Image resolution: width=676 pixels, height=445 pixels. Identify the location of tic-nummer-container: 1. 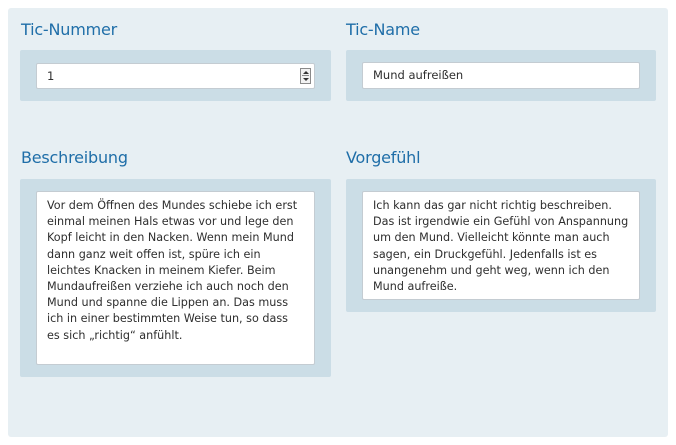
(175, 75).